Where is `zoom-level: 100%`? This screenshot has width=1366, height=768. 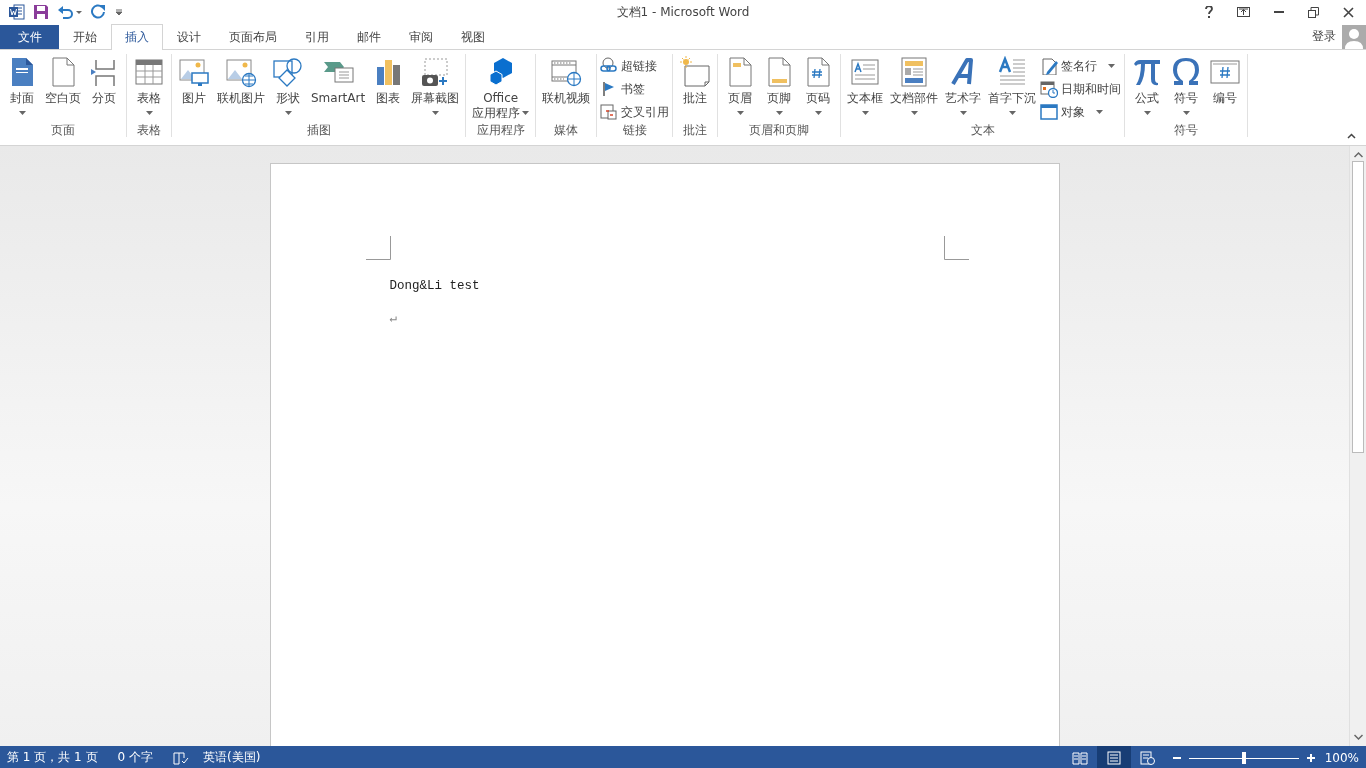
zoom-level: 100% is located at coordinates (1341, 757).